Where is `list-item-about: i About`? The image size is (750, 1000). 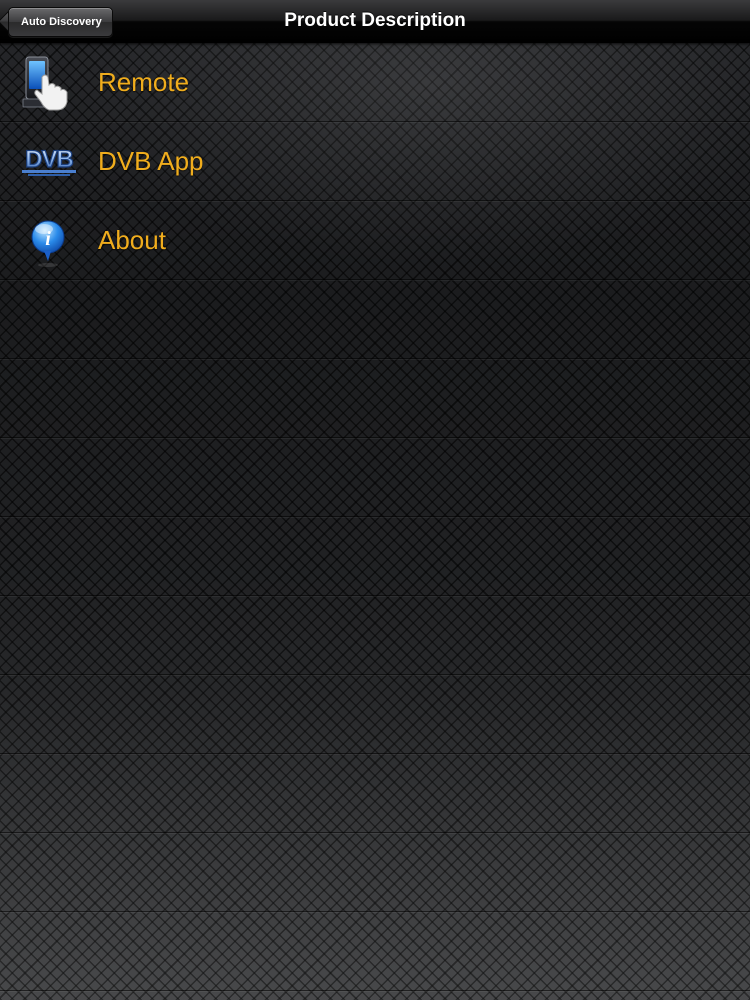 list-item-about: i About is located at coordinates (375, 240).